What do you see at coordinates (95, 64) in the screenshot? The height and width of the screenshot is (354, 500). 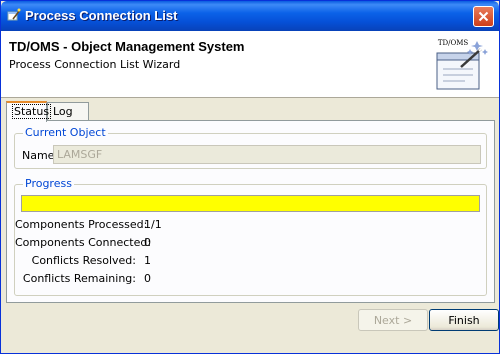 I see `header-subtitle: Process Connection List Wizard` at bounding box center [95, 64].